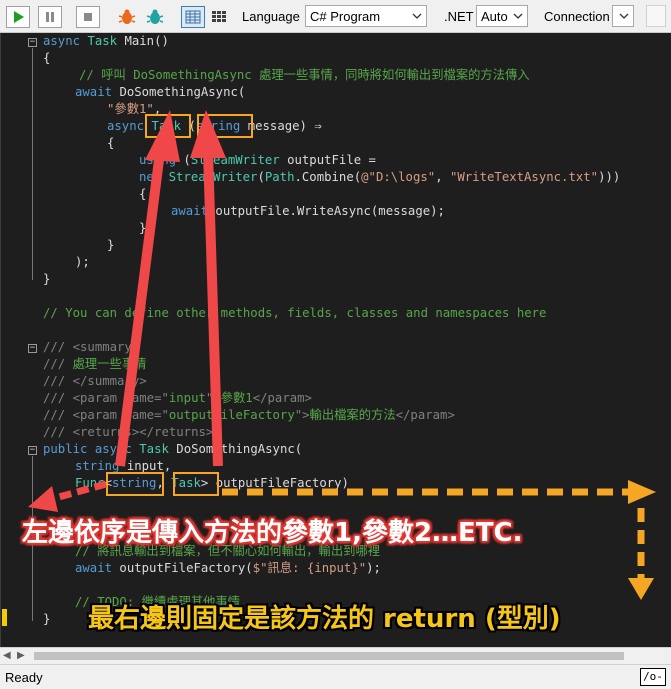 The width and height of the screenshot is (671, 689). Describe the element at coordinates (7, 655) in the screenshot. I see `scroll-left-icon: ◀` at that location.